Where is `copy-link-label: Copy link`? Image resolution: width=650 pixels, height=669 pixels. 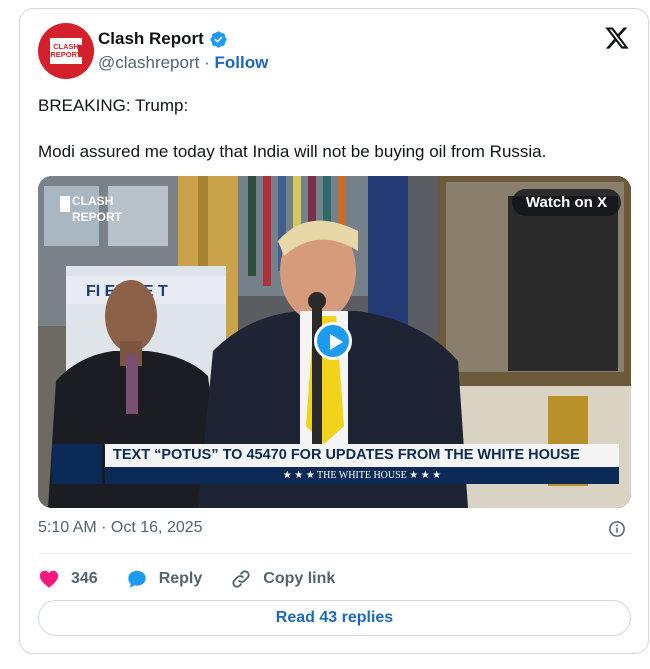
copy-link-label: Copy link is located at coordinates (299, 578).